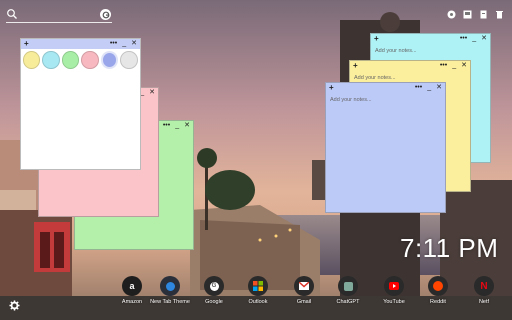 This screenshot has width=512, height=320. I want to click on color-swatch-yellow, so click(32, 60).